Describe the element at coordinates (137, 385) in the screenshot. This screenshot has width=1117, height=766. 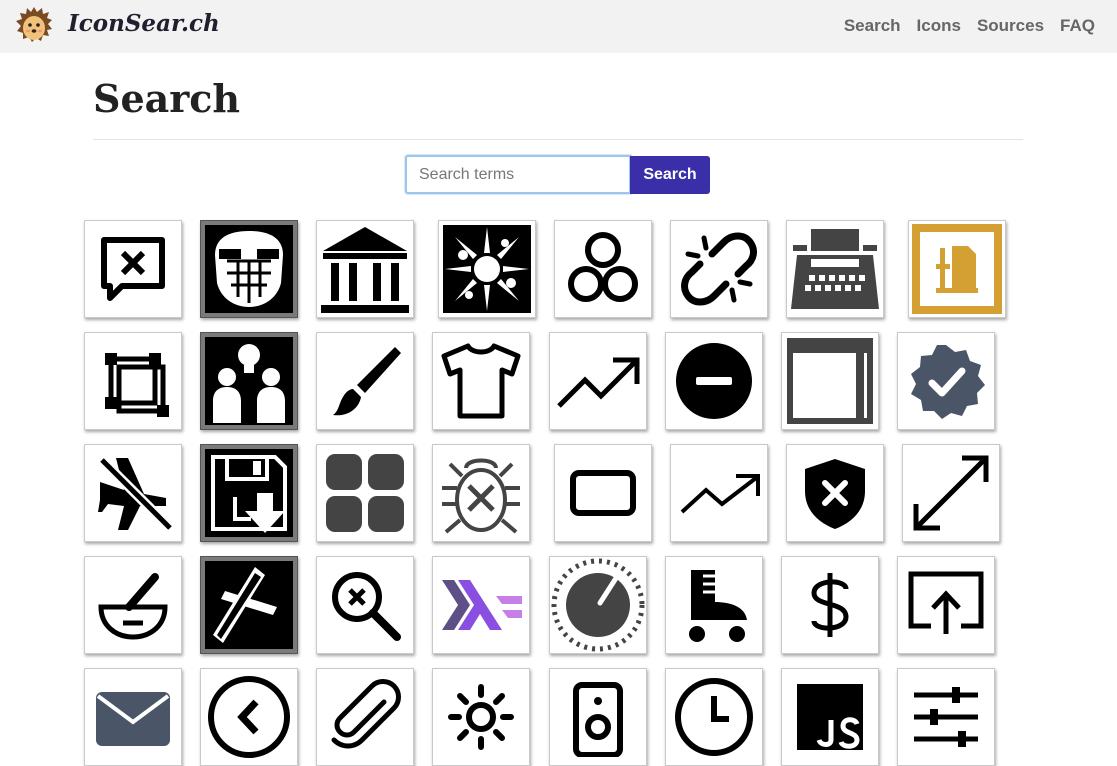
I see `crop-frame-icon` at that location.